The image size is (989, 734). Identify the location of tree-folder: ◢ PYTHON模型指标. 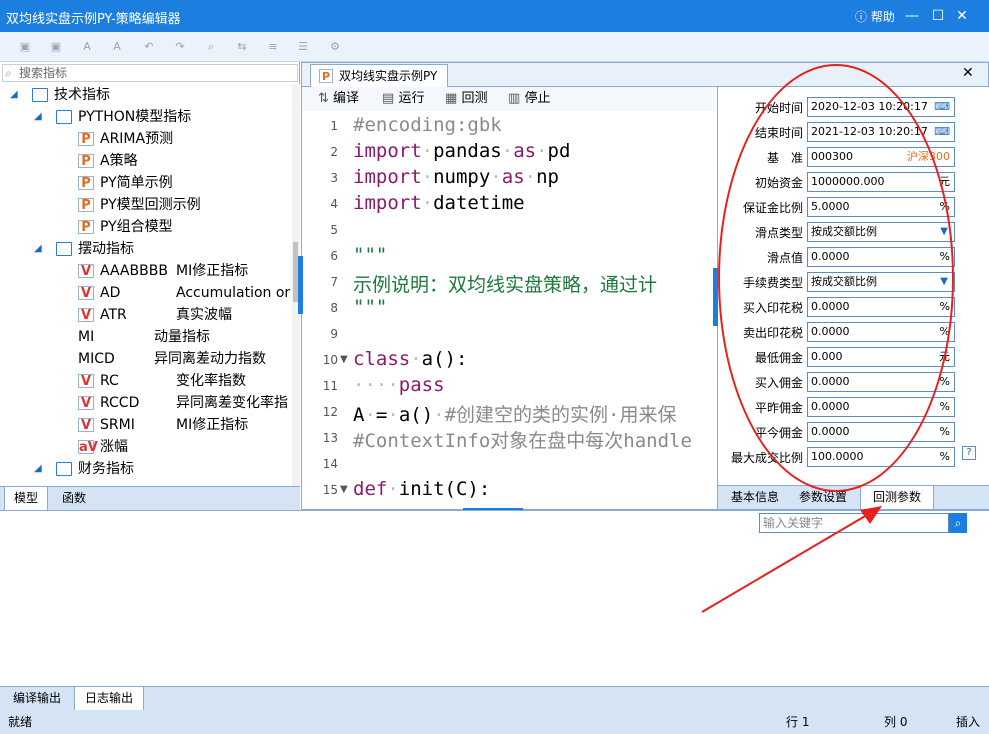
(162, 117).